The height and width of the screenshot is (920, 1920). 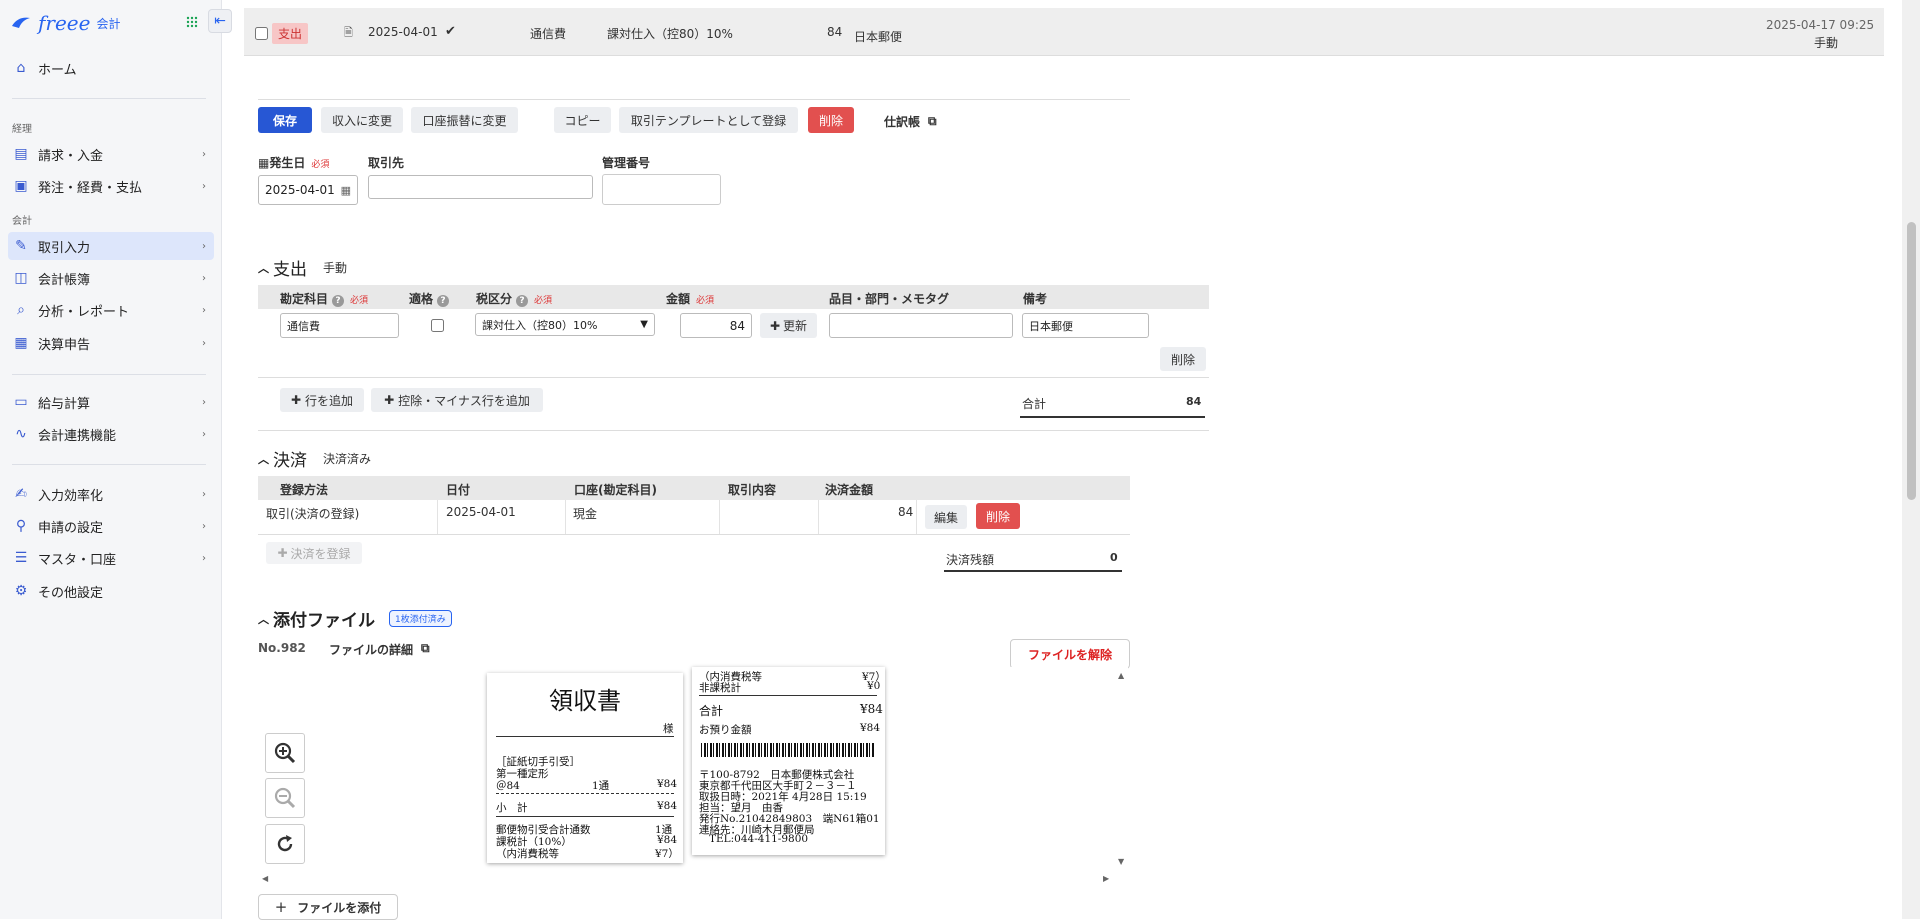 I want to click on sidebar-collapse-button: ⇤, so click(x=220, y=21).